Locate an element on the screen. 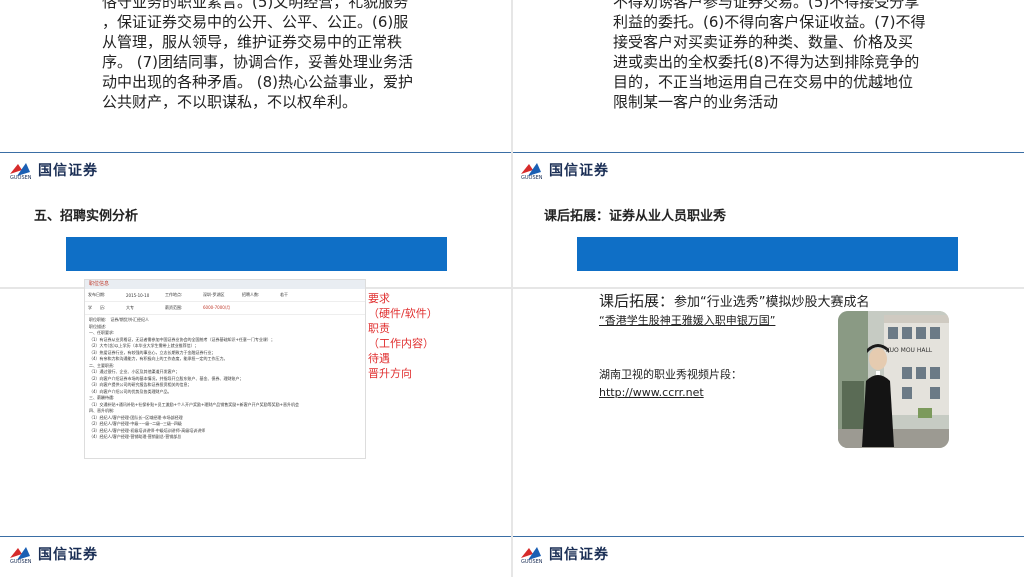 This screenshot has height=577, width=1024. job-line: （4）经纪人/客户经理-营销助理-营销副总-营销部总 is located at coordinates (135, 436).